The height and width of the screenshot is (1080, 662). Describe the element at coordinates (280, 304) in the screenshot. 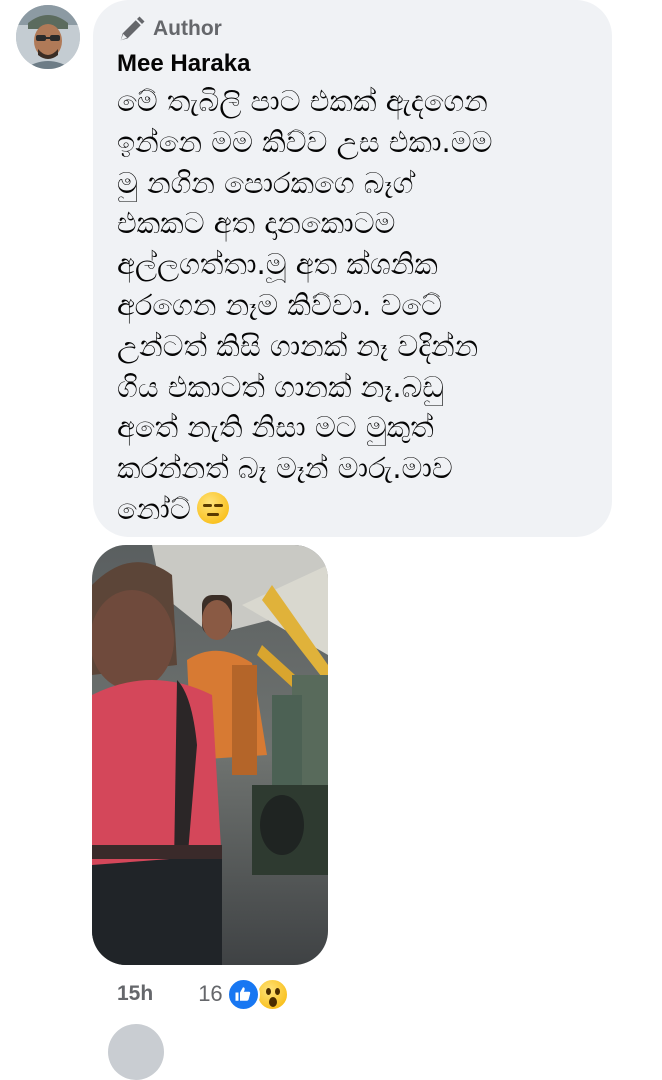

I see `comment-line: අරගෙන නෑම කිව්වා. වටේ` at that location.